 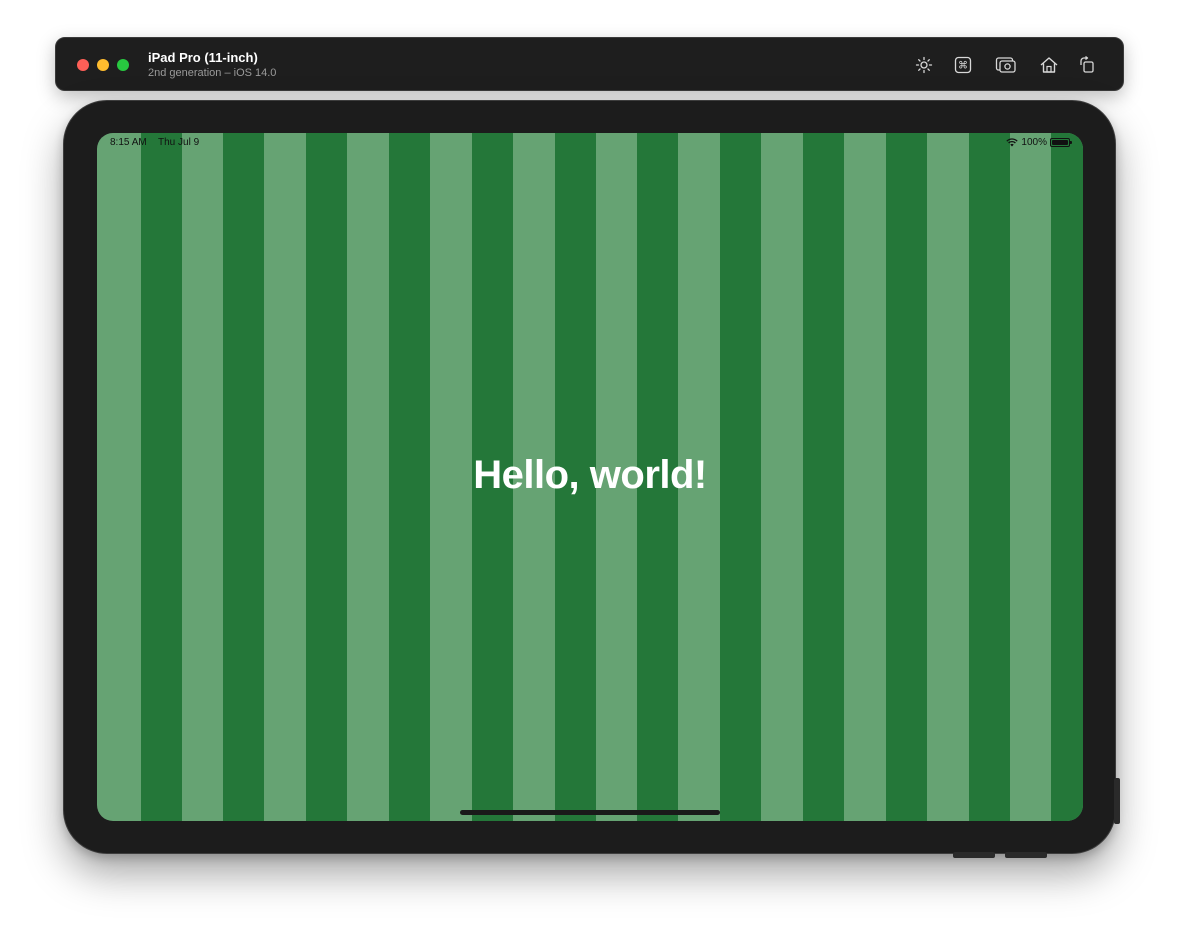 I want to click on brightness-icon, so click(x=924, y=65).